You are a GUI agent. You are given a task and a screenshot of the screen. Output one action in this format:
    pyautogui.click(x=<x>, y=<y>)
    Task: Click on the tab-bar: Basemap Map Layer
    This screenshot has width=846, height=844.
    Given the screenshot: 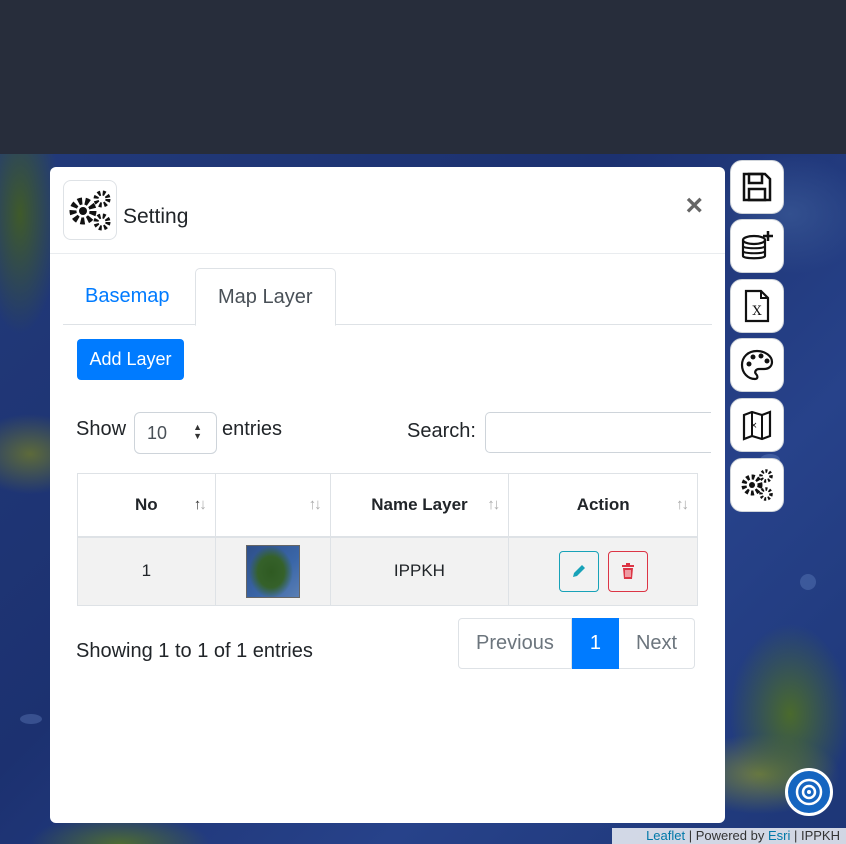 What is the action you would take?
    pyautogui.click(x=387, y=297)
    